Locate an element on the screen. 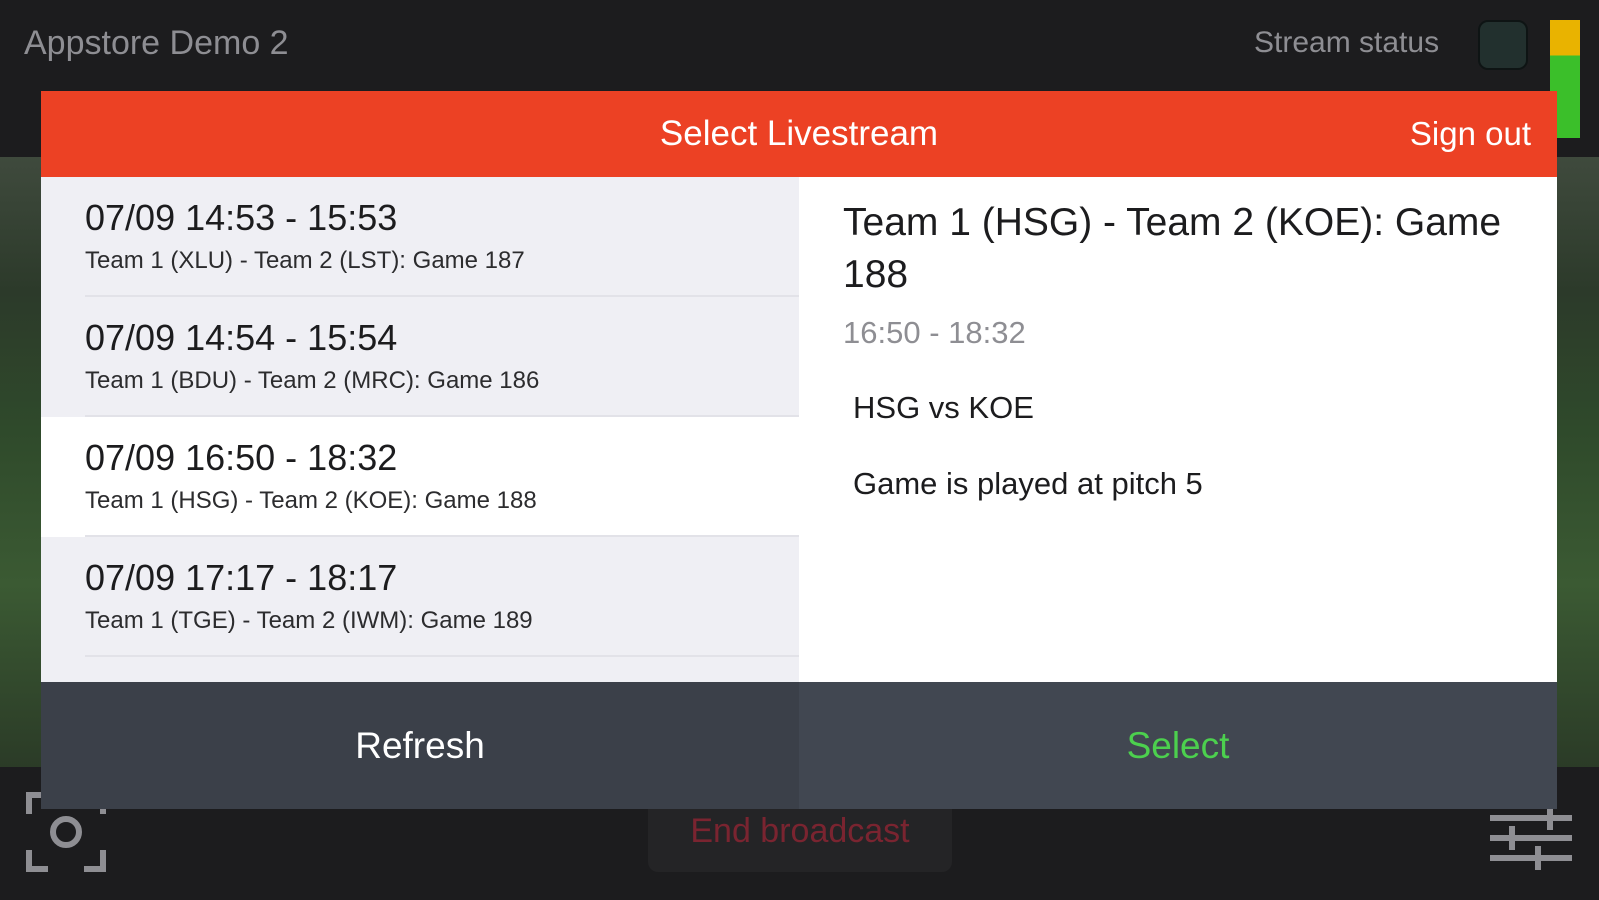 The height and width of the screenshot is (900, 1599). dialog-footer: Refresh Select is located at coordinates (799, 745).